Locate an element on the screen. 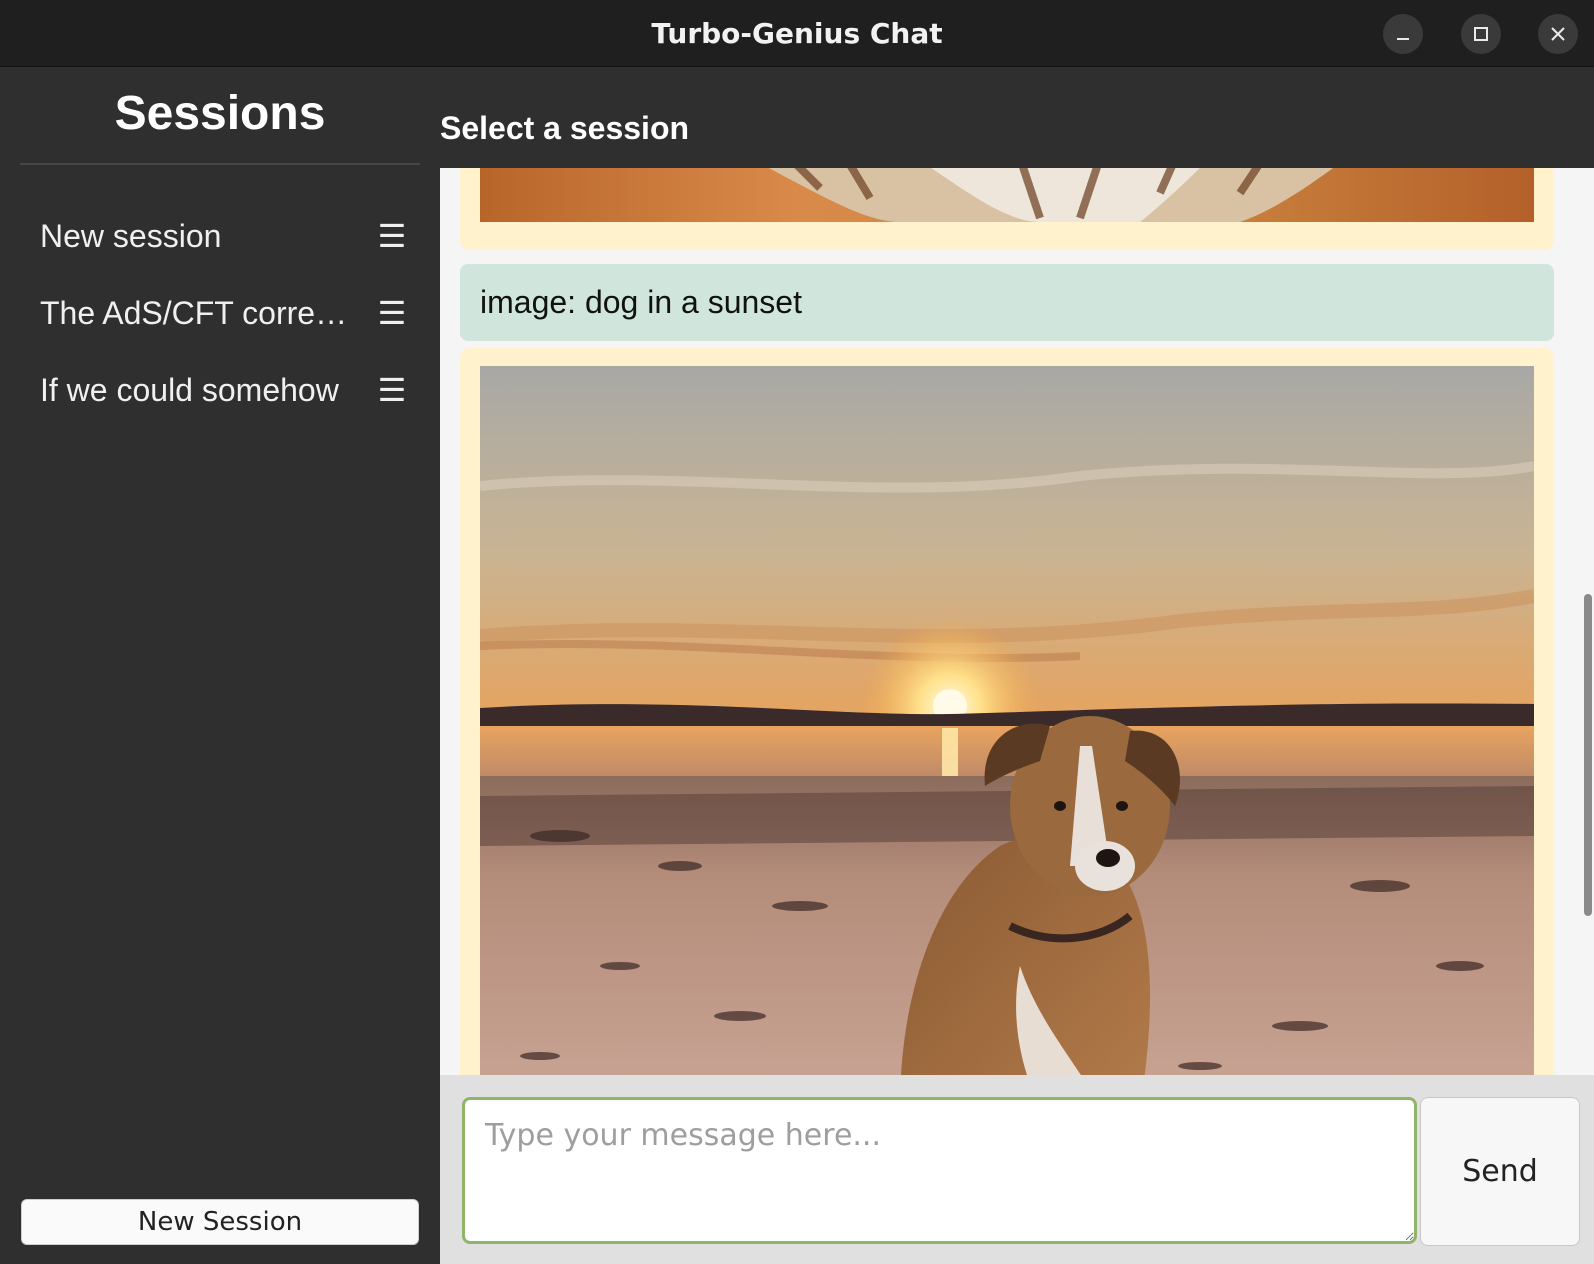  chat-scrollbar is located at coordinates (1588, 621).